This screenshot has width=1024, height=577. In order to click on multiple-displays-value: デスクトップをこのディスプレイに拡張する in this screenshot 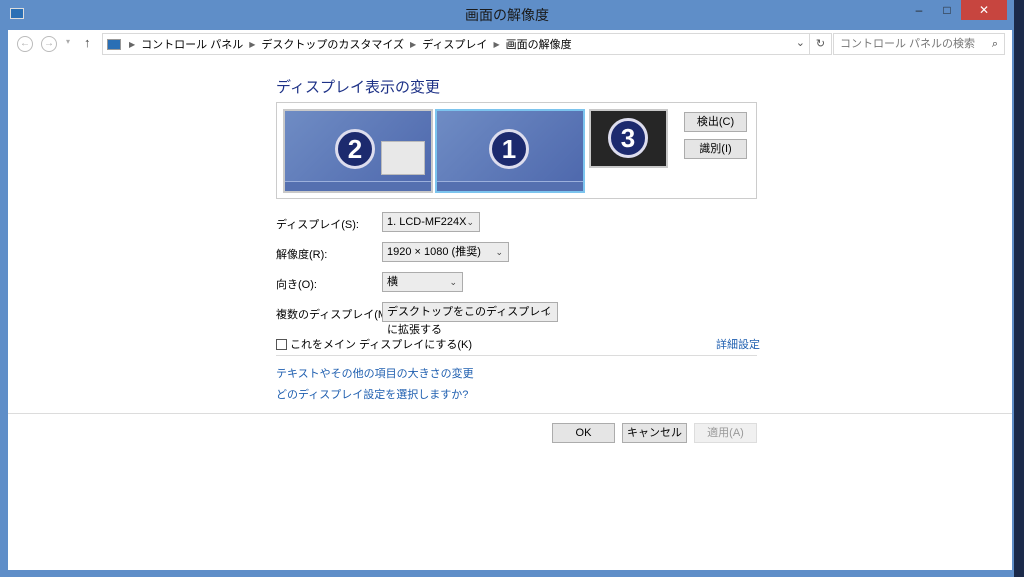, I will do `click(469, 321)`.